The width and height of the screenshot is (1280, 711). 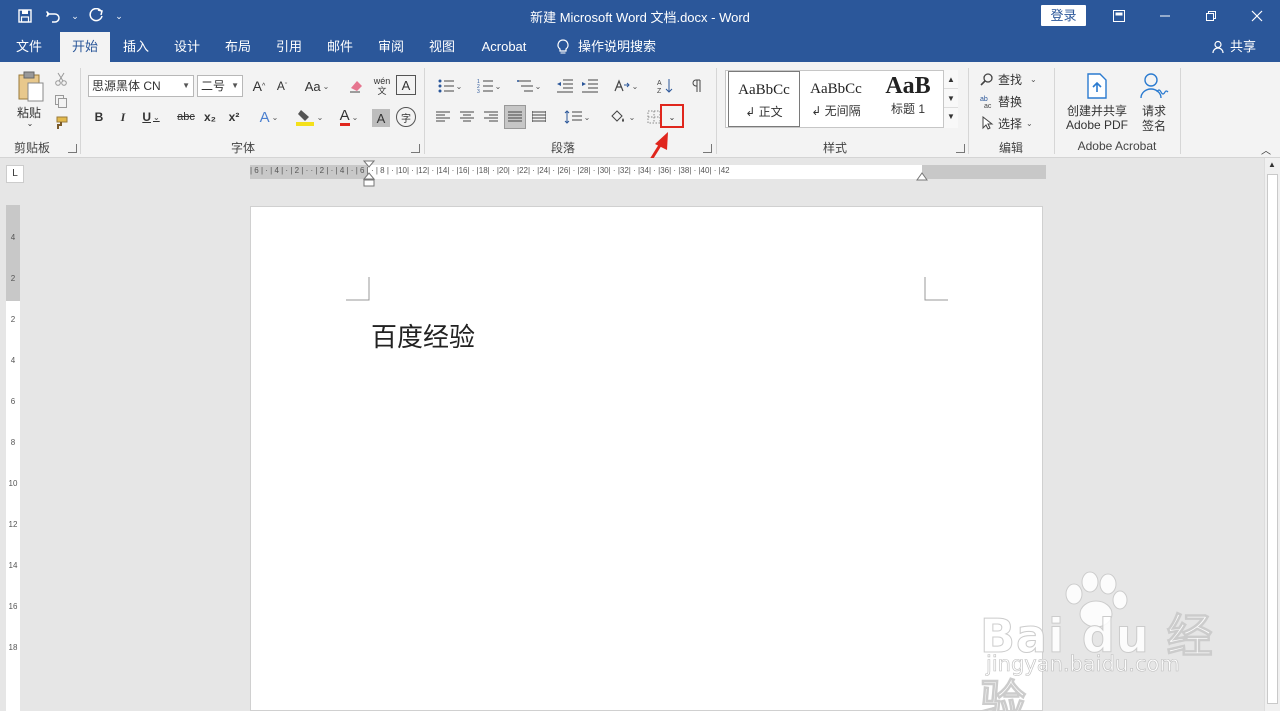 What do you see at coordinates (1097, 125) in the screenshot?
I see `create-pdf-label-2: Adobe PDF` at bounding box center [1097, 125].